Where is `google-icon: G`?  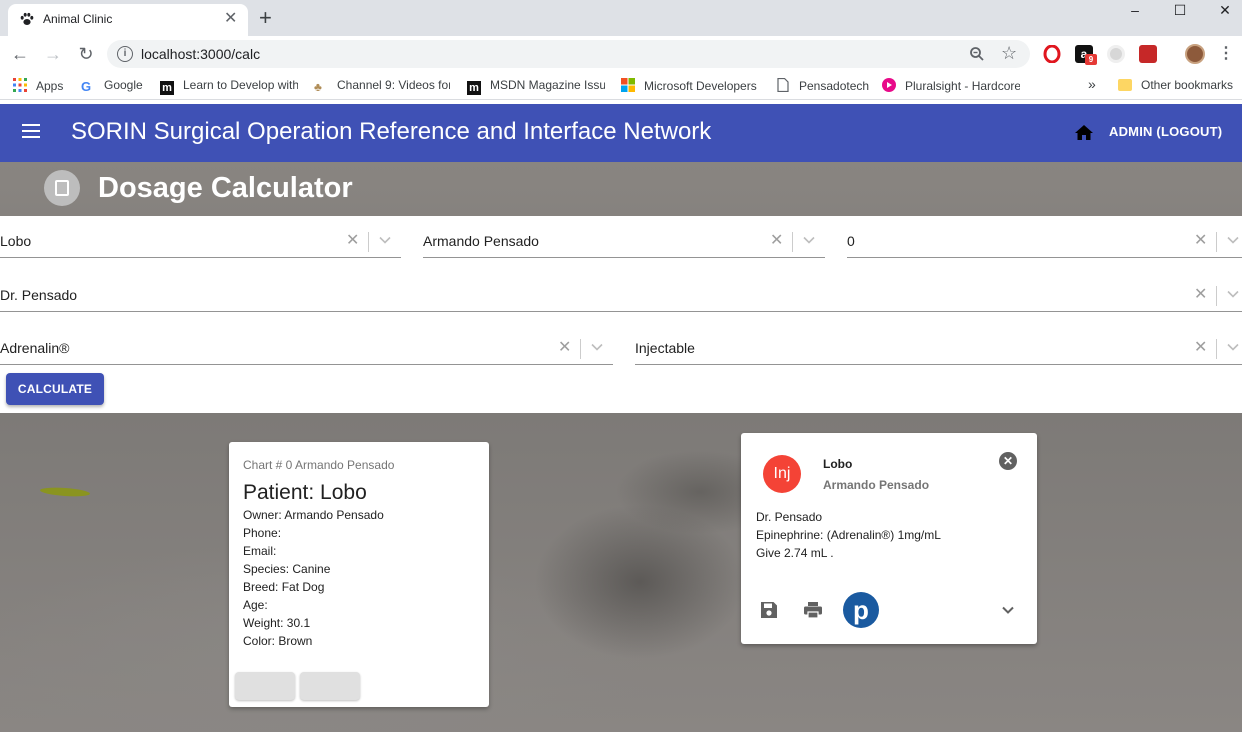
google-icon: G is located at coordinates (86, 86).